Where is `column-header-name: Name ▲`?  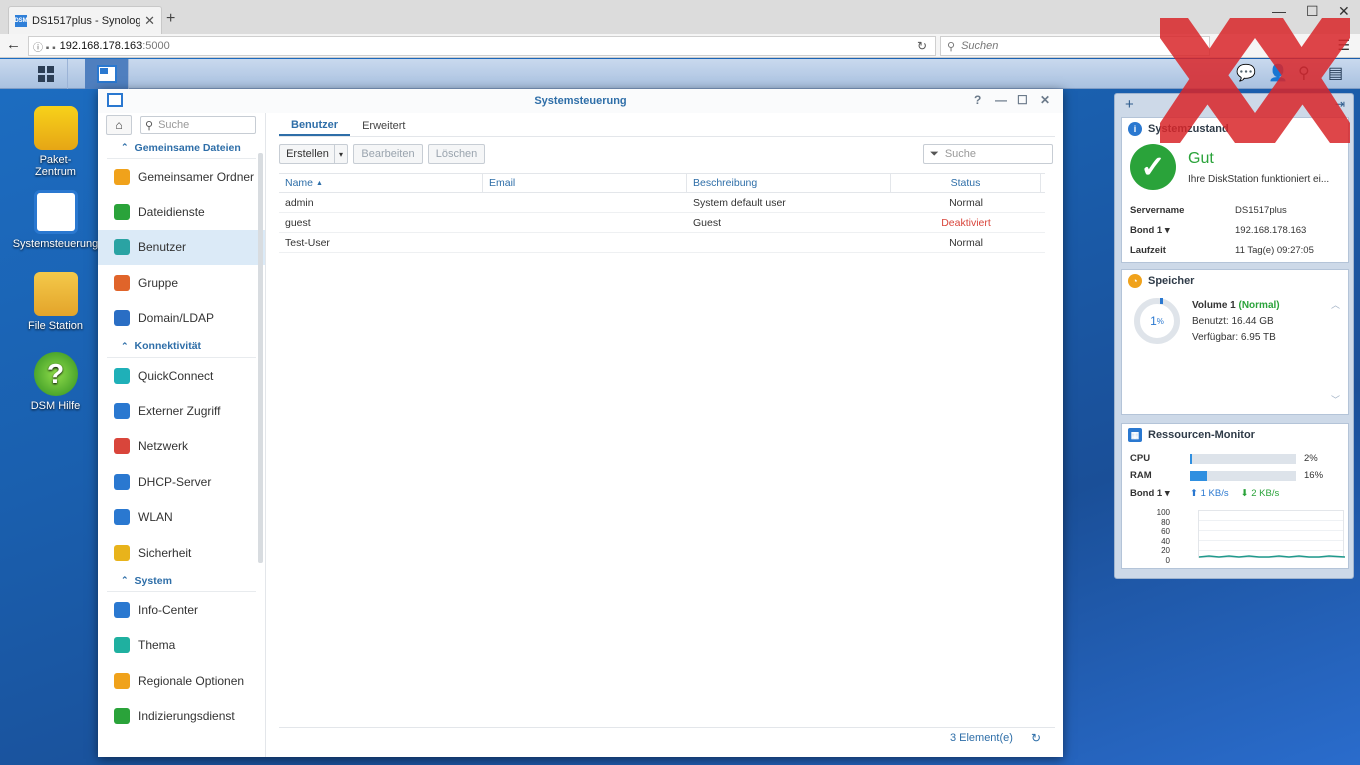 column-header-name: Name ▲ is located at coordinates (381, 183).